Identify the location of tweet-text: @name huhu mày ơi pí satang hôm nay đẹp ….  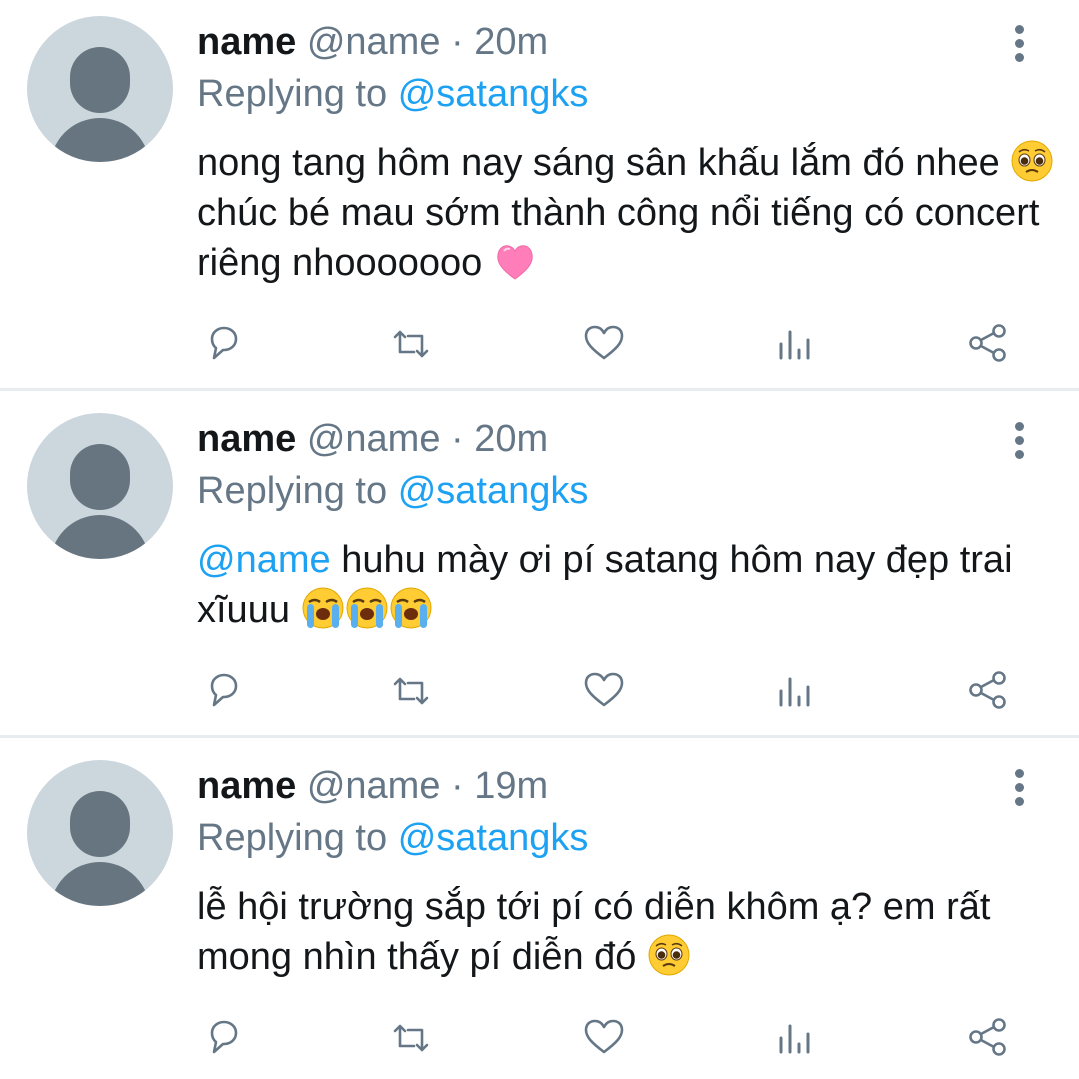
(627, 585).